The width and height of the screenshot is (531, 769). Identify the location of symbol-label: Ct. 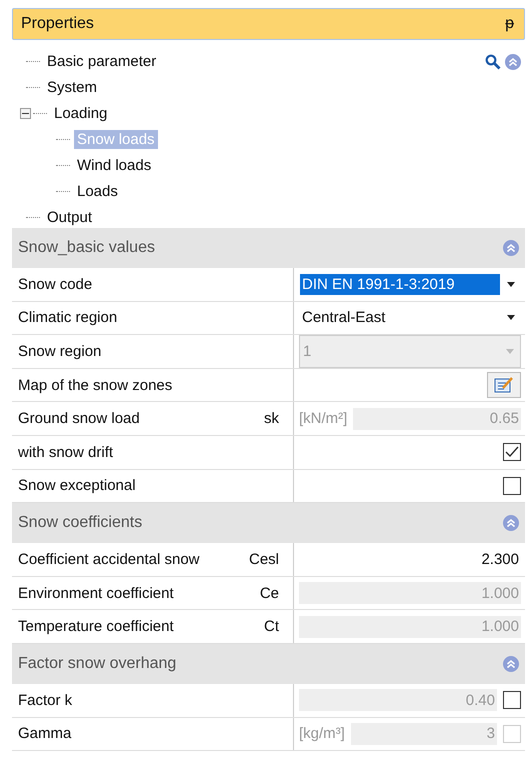
(271, 627).